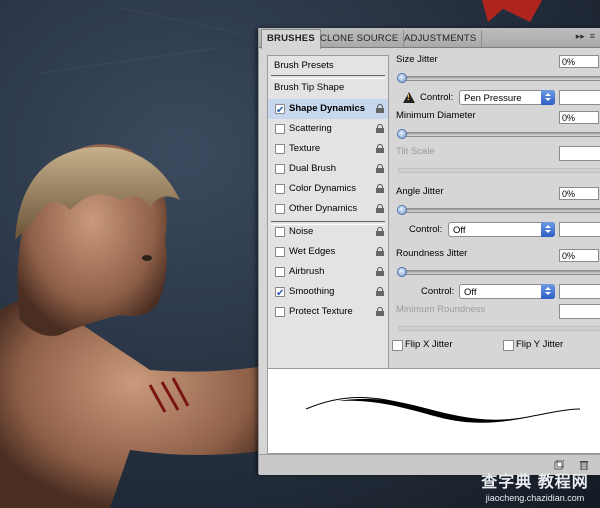  Describe the element at coordinates (499, 328) in the screenshot. I see `minimum-roundness-slider` at that location.